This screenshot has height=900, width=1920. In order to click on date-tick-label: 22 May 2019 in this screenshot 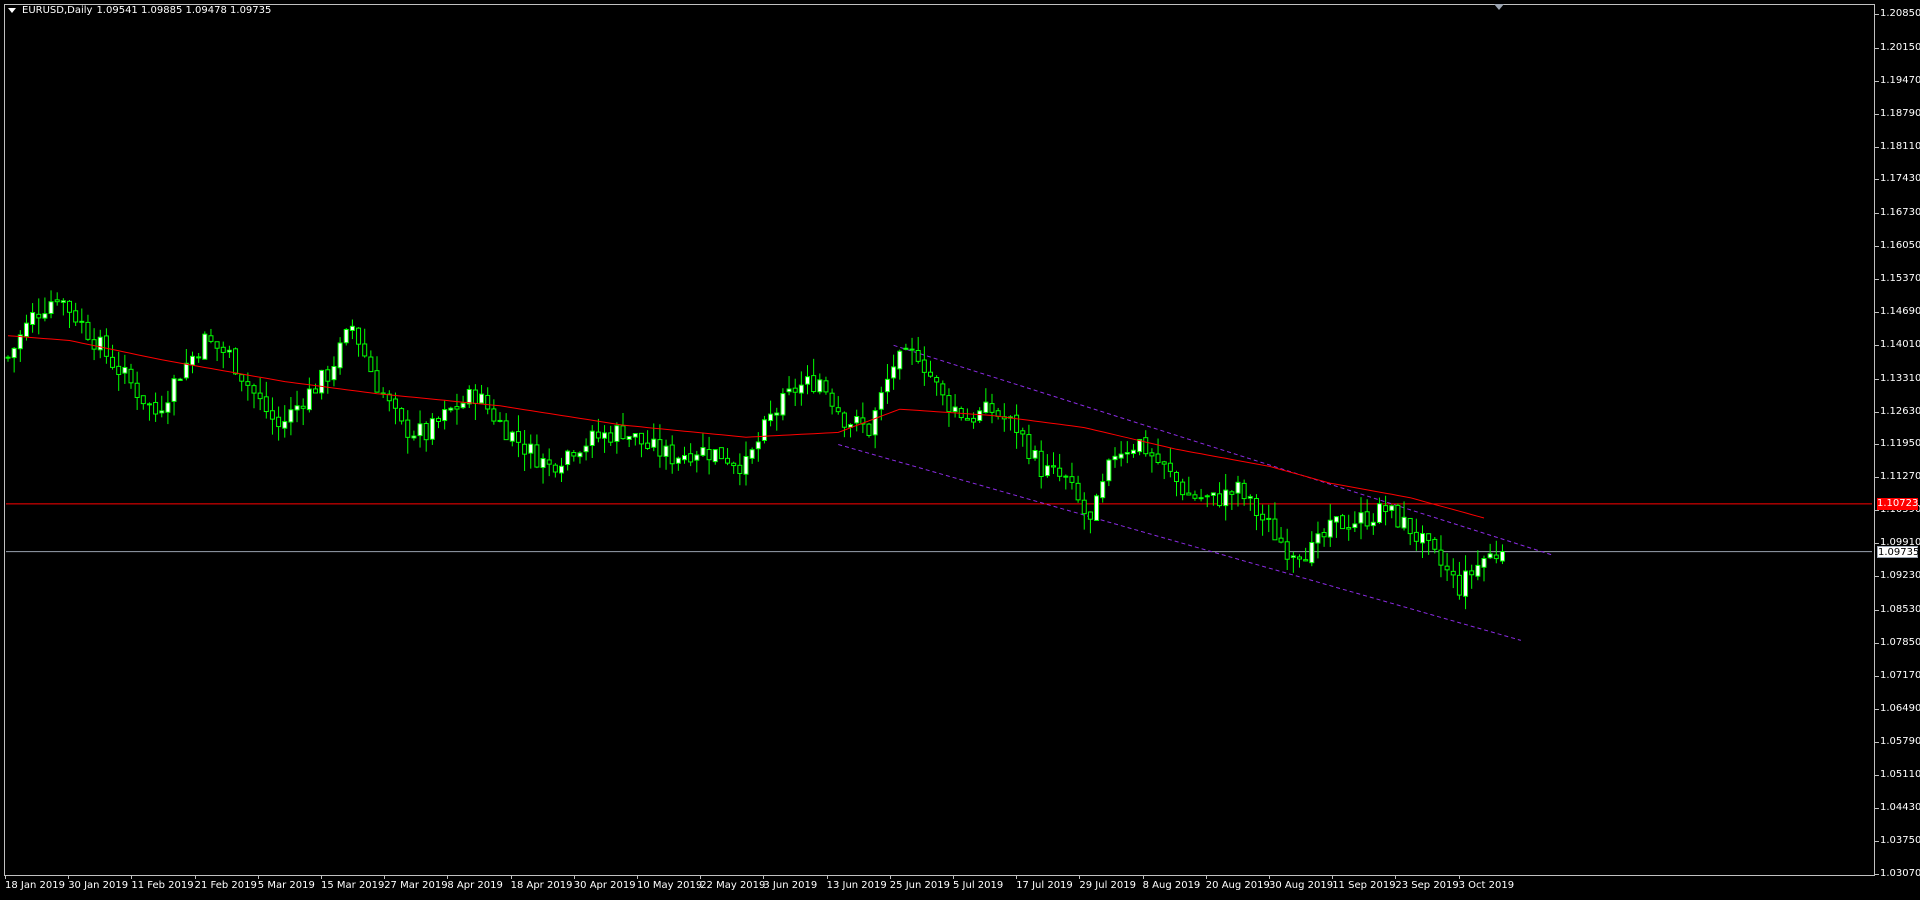, I will do `click(733, 883)`.